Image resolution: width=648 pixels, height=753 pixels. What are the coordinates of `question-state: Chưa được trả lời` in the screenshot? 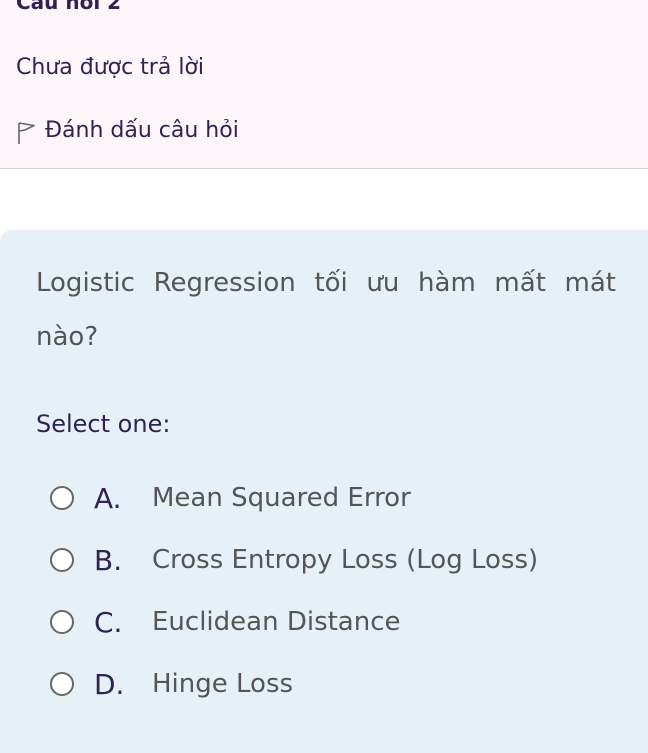 It's located at (110, 67).